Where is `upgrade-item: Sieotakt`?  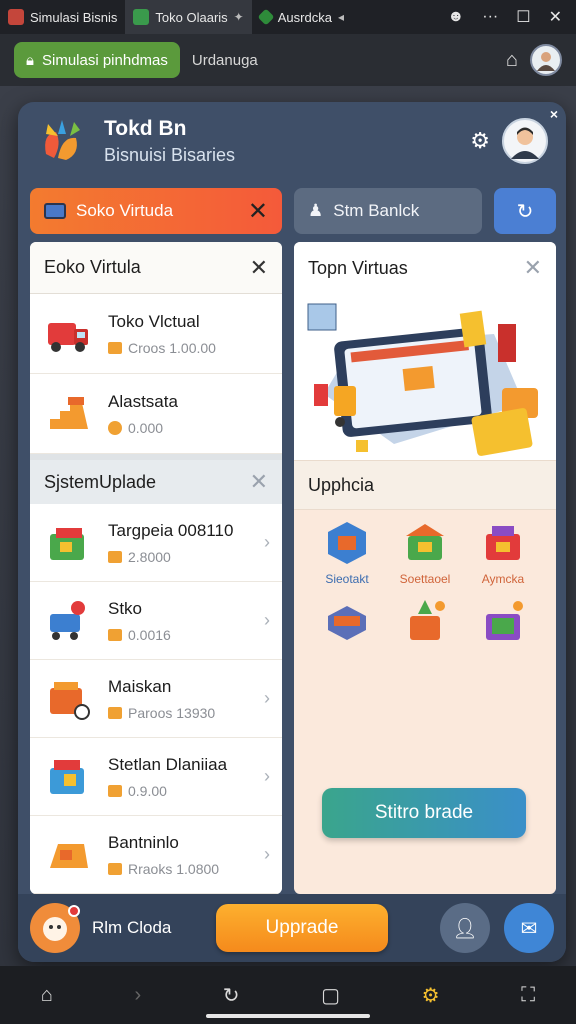
upgrade-item: Sieotakt is located at coordinates (347, 552).